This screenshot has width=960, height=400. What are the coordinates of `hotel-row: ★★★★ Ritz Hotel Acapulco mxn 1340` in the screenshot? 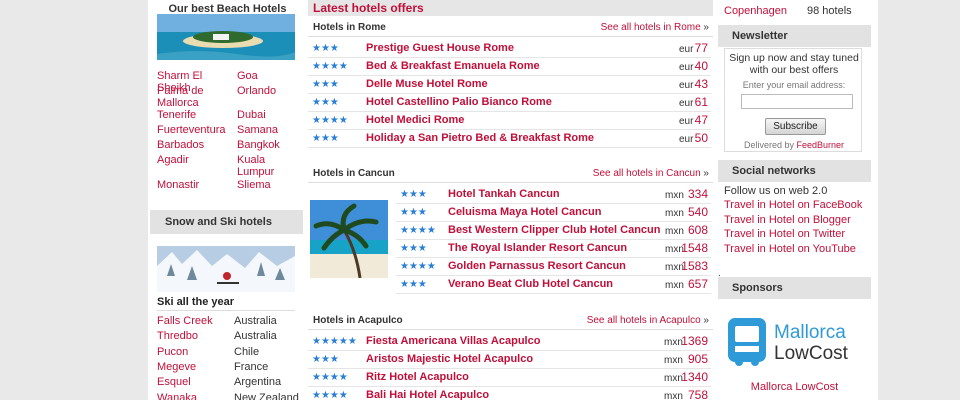 It's located at (509, 378).